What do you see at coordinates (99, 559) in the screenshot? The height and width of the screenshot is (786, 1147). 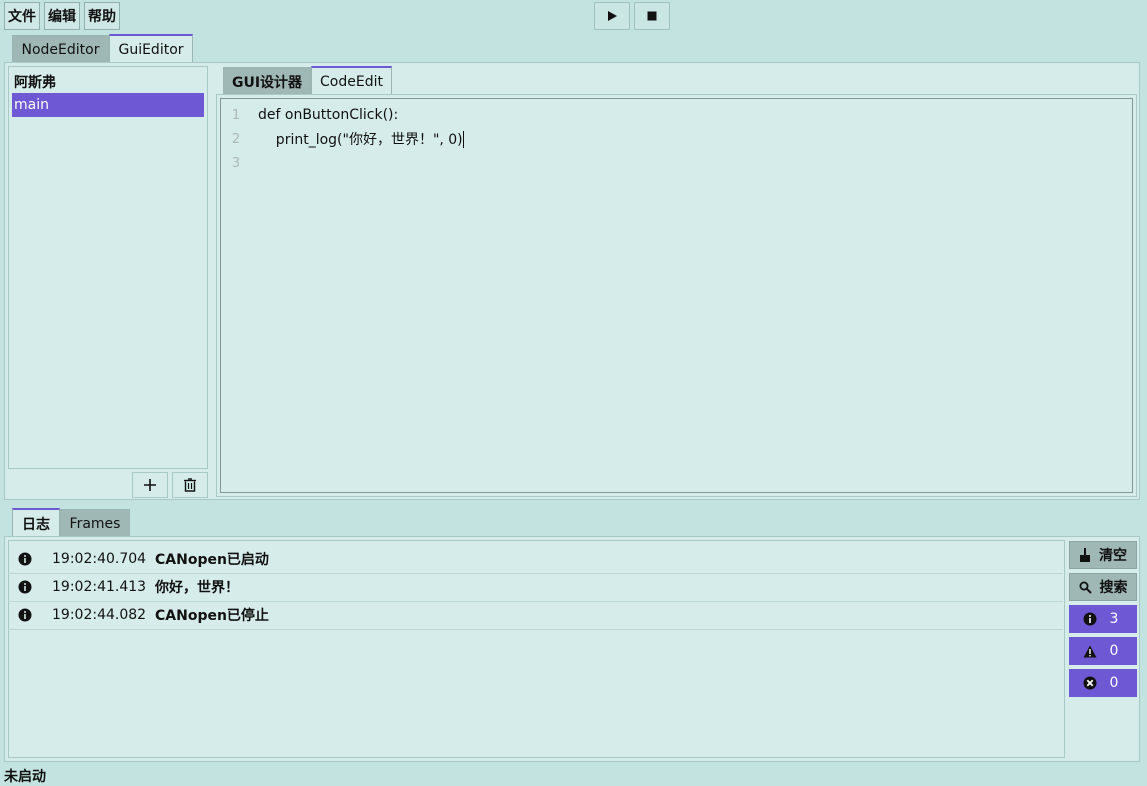 I see `log-time: 19:02:40.704` at bounding box center [99, 559].